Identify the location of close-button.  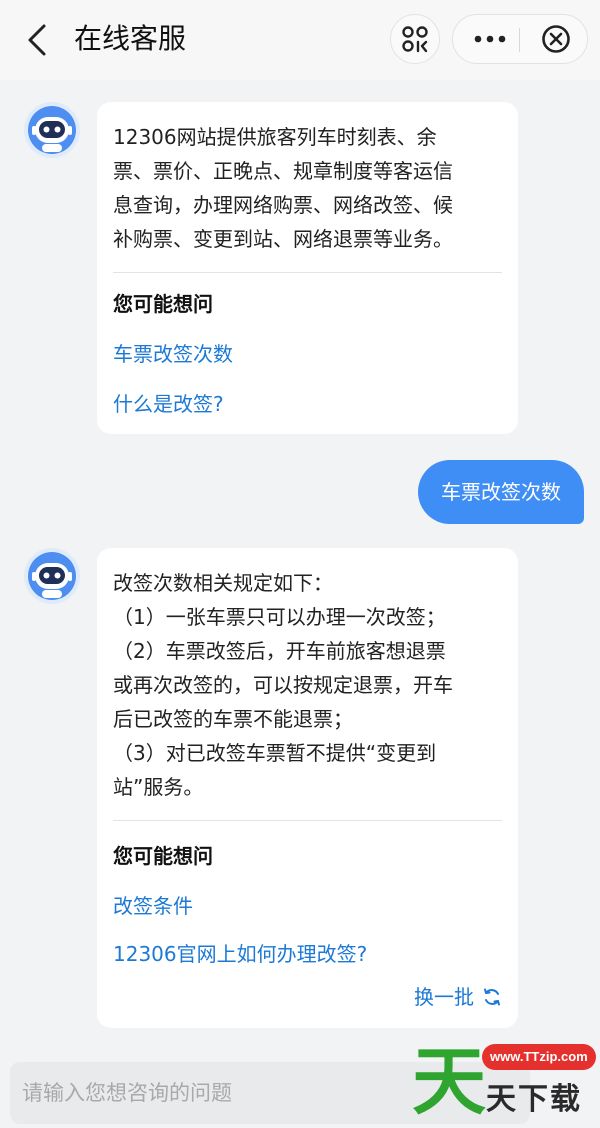
(556, 39).